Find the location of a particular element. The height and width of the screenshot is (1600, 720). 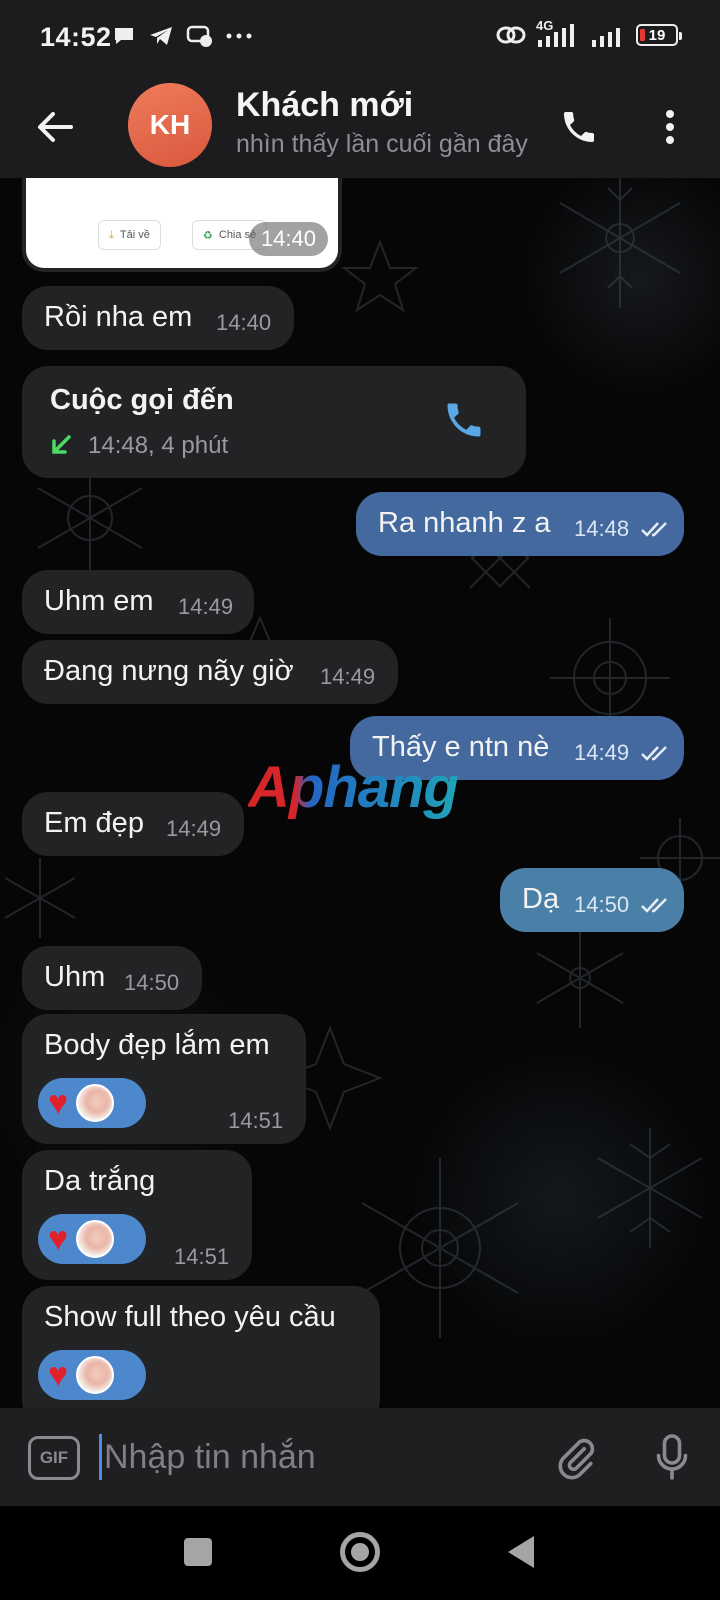

home-button is located at coordinates (360, 1552).